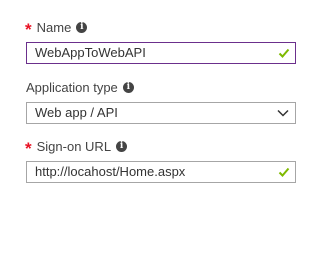  What do you see at coordinates (54, 27) in the screenshot?
I see `name-label: Name` at bounding box center [54, 27].